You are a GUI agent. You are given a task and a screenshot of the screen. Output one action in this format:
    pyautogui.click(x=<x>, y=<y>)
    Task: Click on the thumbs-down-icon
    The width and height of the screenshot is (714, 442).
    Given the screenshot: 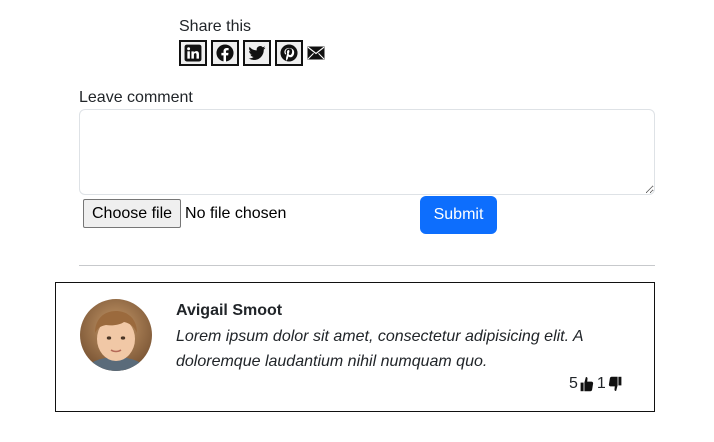 What is the action you would take?
    pyautogui.click(x=615, y=384)
    